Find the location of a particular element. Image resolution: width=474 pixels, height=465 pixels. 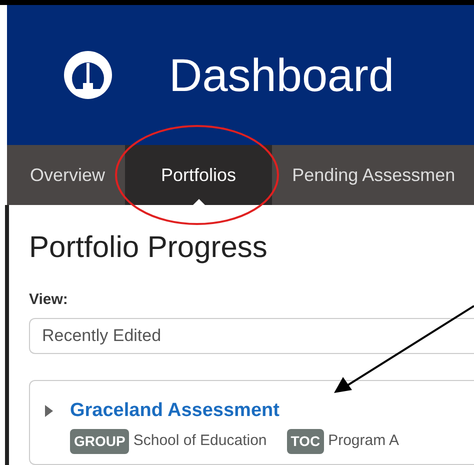

page-title: Dashboard is located at coordinates (281, 75).